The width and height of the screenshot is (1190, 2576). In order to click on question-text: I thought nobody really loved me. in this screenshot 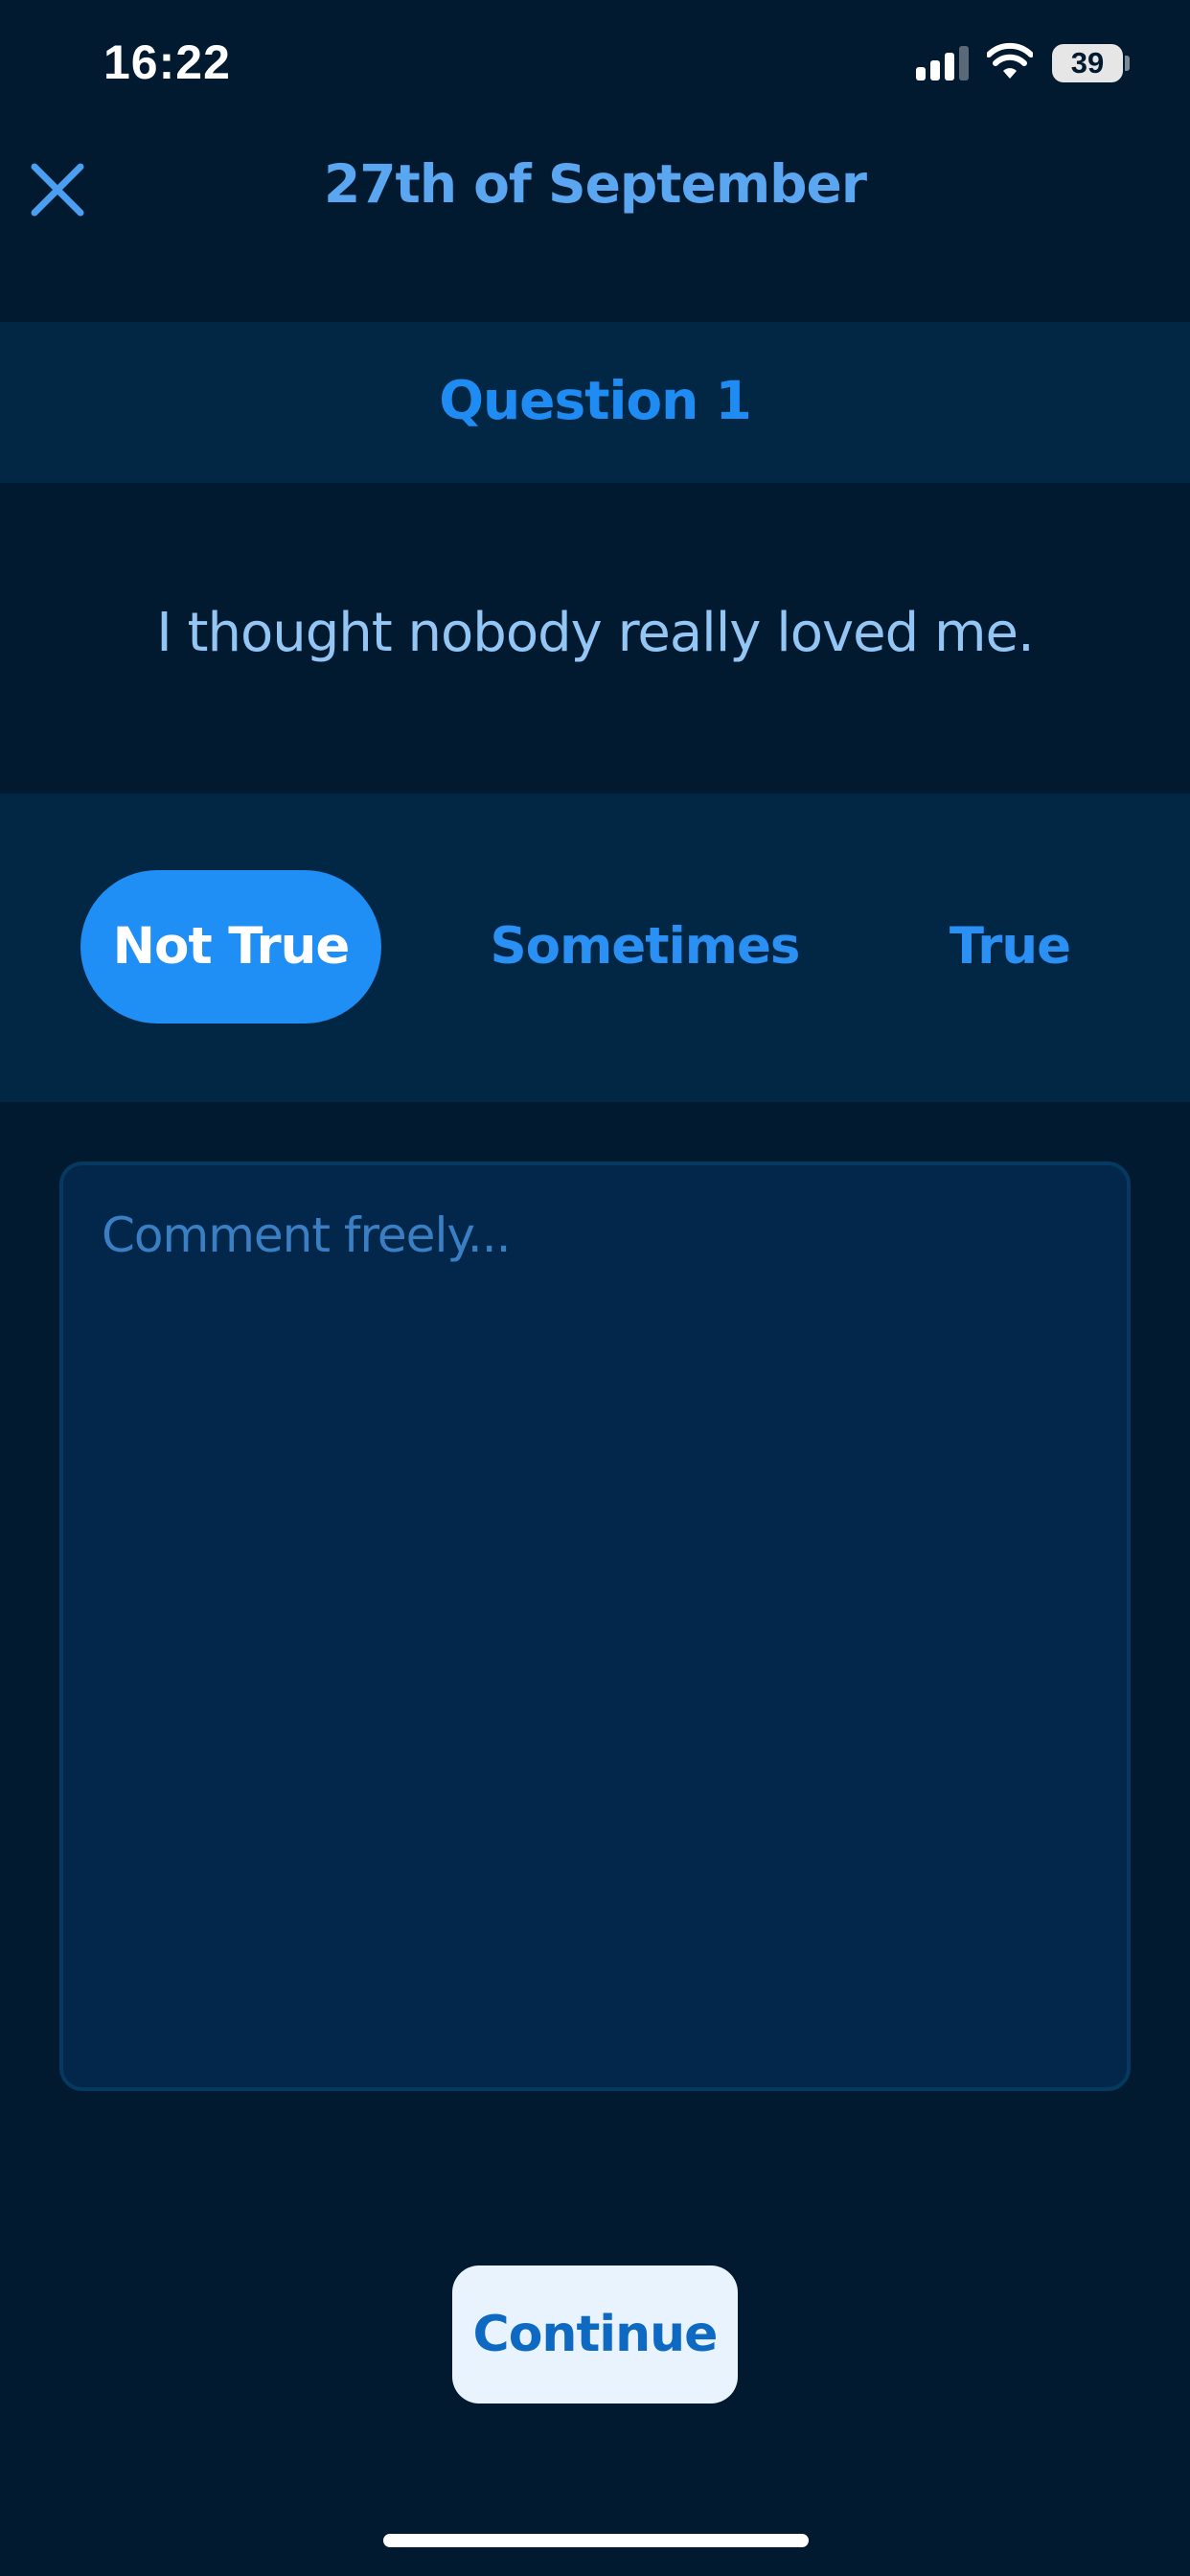, I will do `click(595, 633)`.